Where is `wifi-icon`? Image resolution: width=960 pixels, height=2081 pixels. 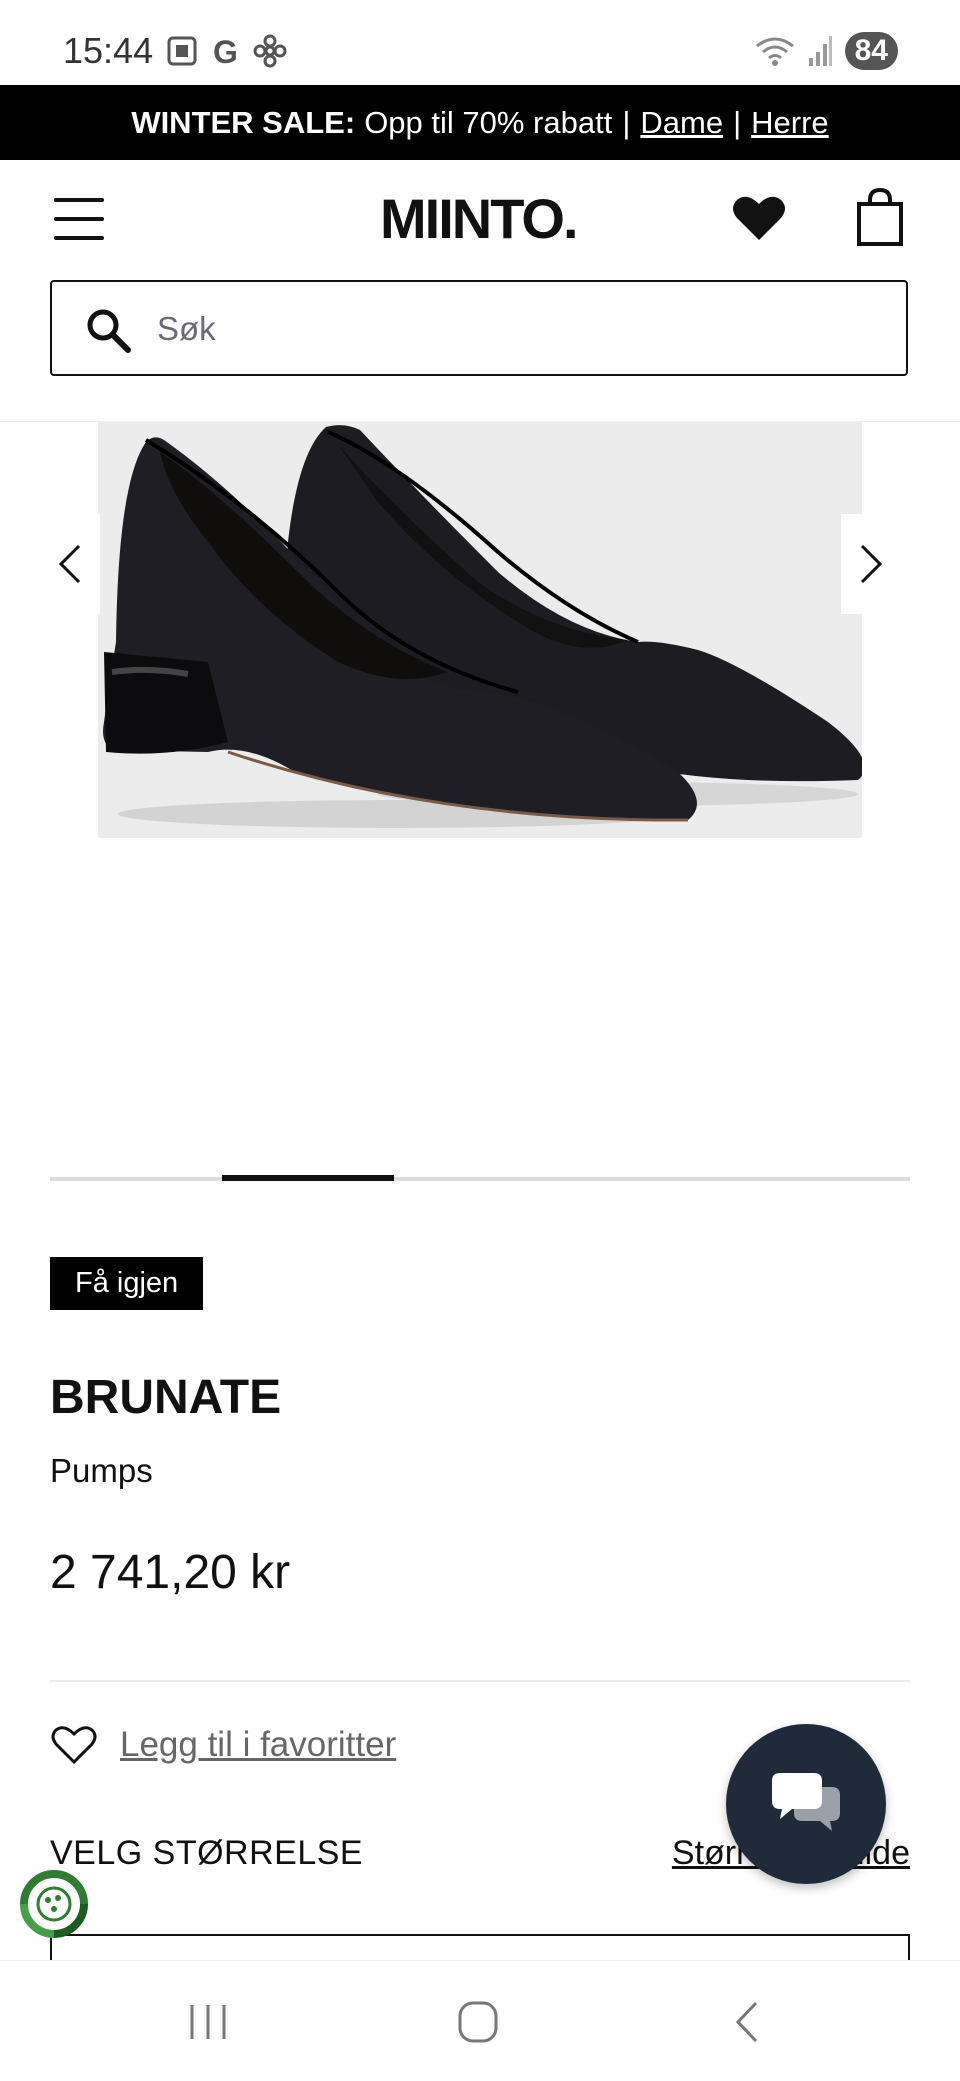 wifi-icon is located at coordinates (774, 51).